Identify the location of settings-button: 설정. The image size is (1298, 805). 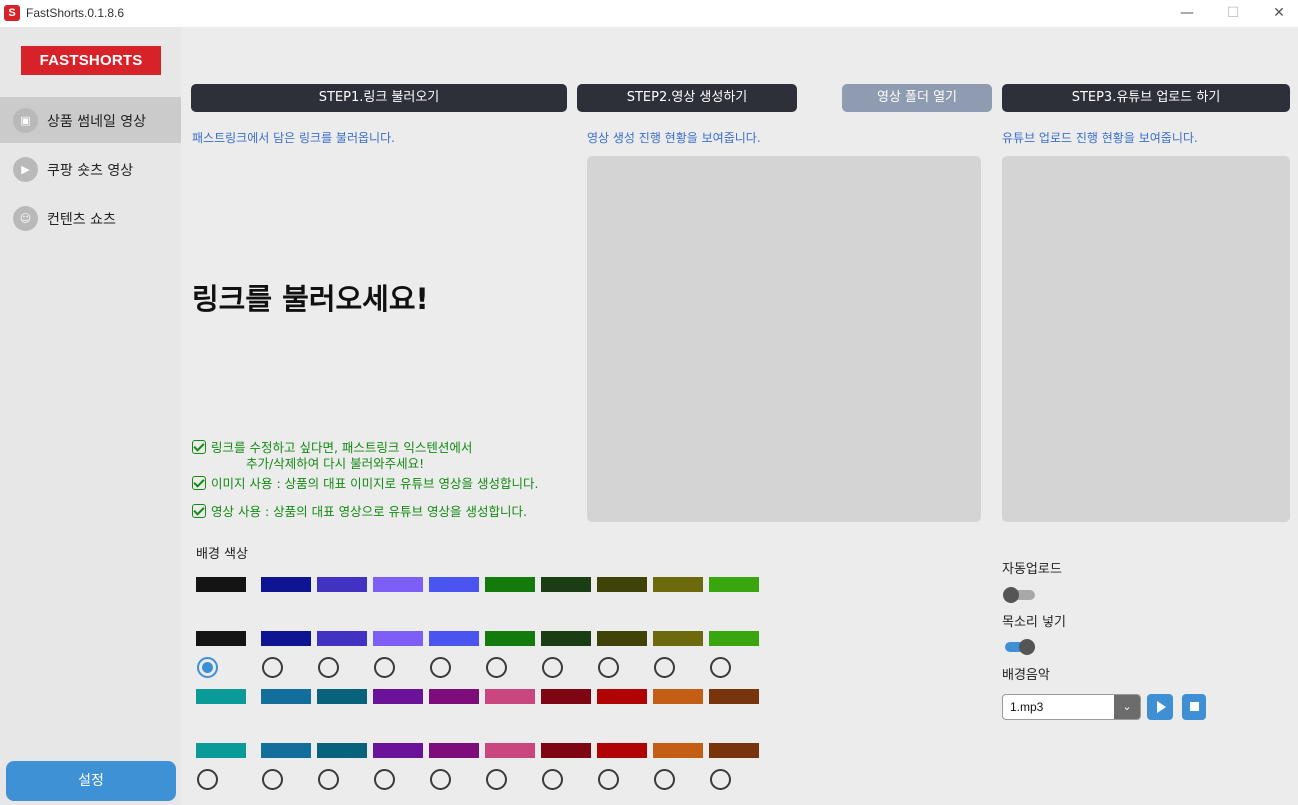
(91, 781).